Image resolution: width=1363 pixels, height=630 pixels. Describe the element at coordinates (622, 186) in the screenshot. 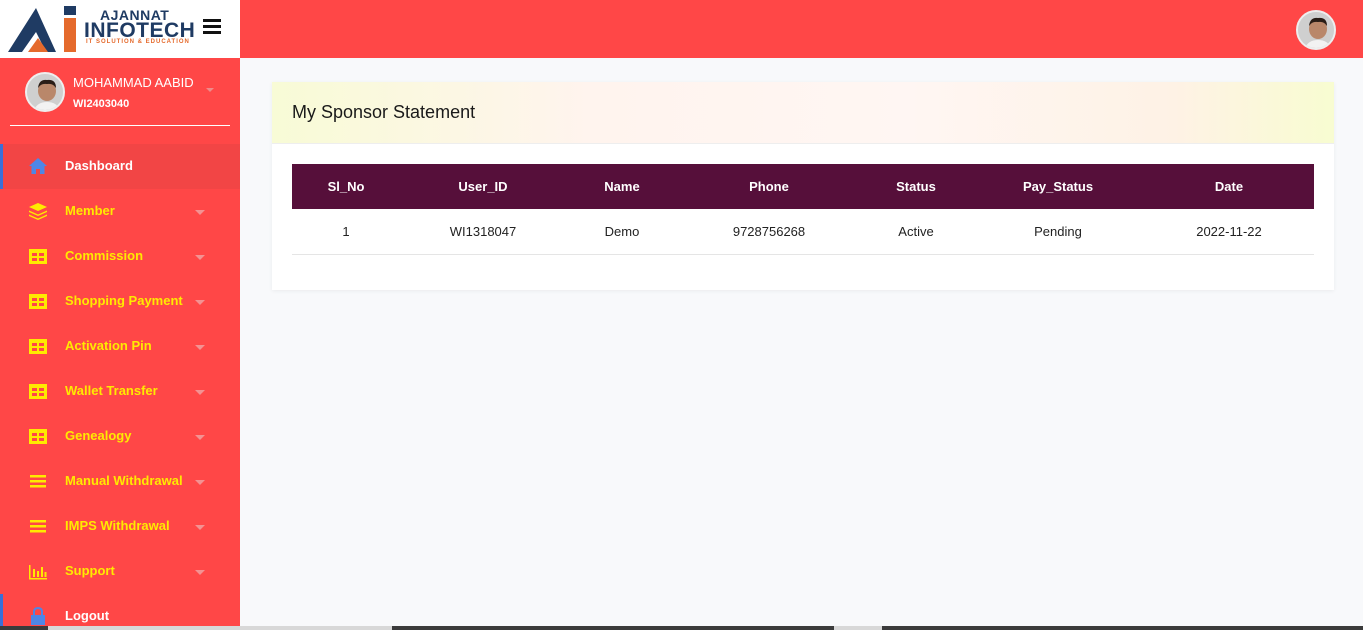

I see `column-header-name: Name` at that location.